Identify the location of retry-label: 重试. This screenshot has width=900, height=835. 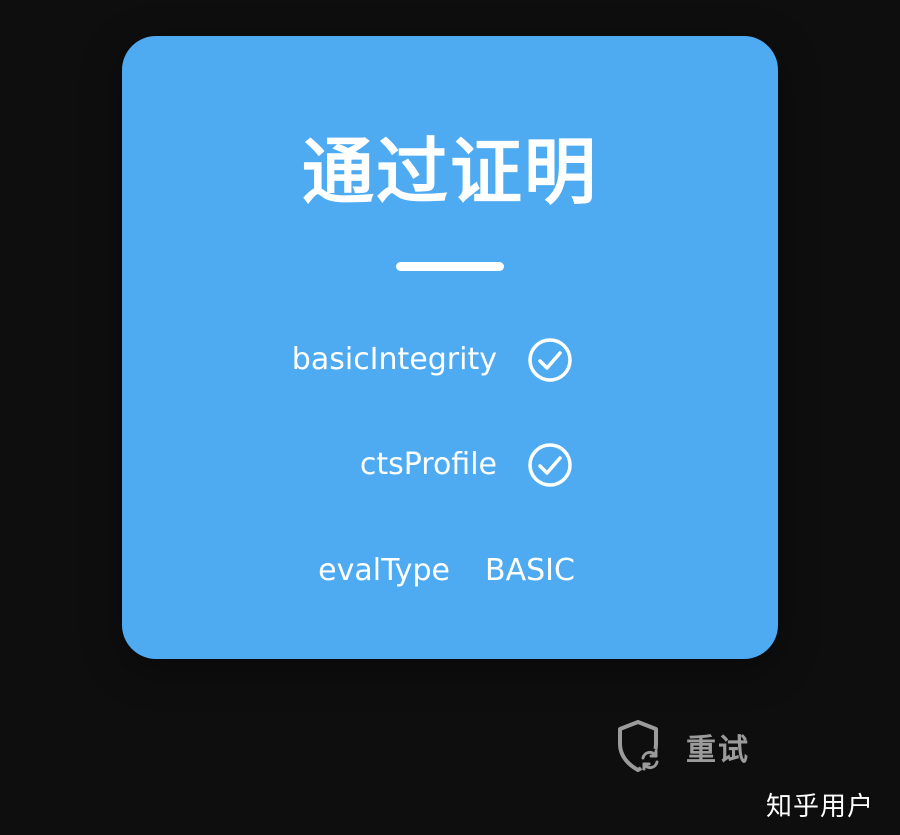
(718, 750).